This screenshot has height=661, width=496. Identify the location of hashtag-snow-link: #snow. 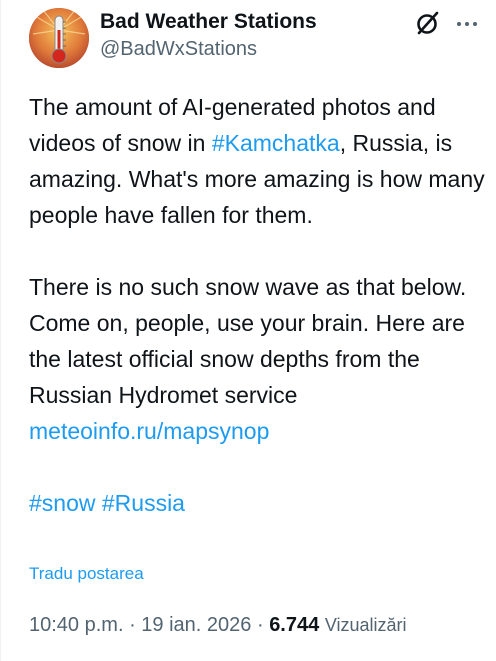
(62, 503).